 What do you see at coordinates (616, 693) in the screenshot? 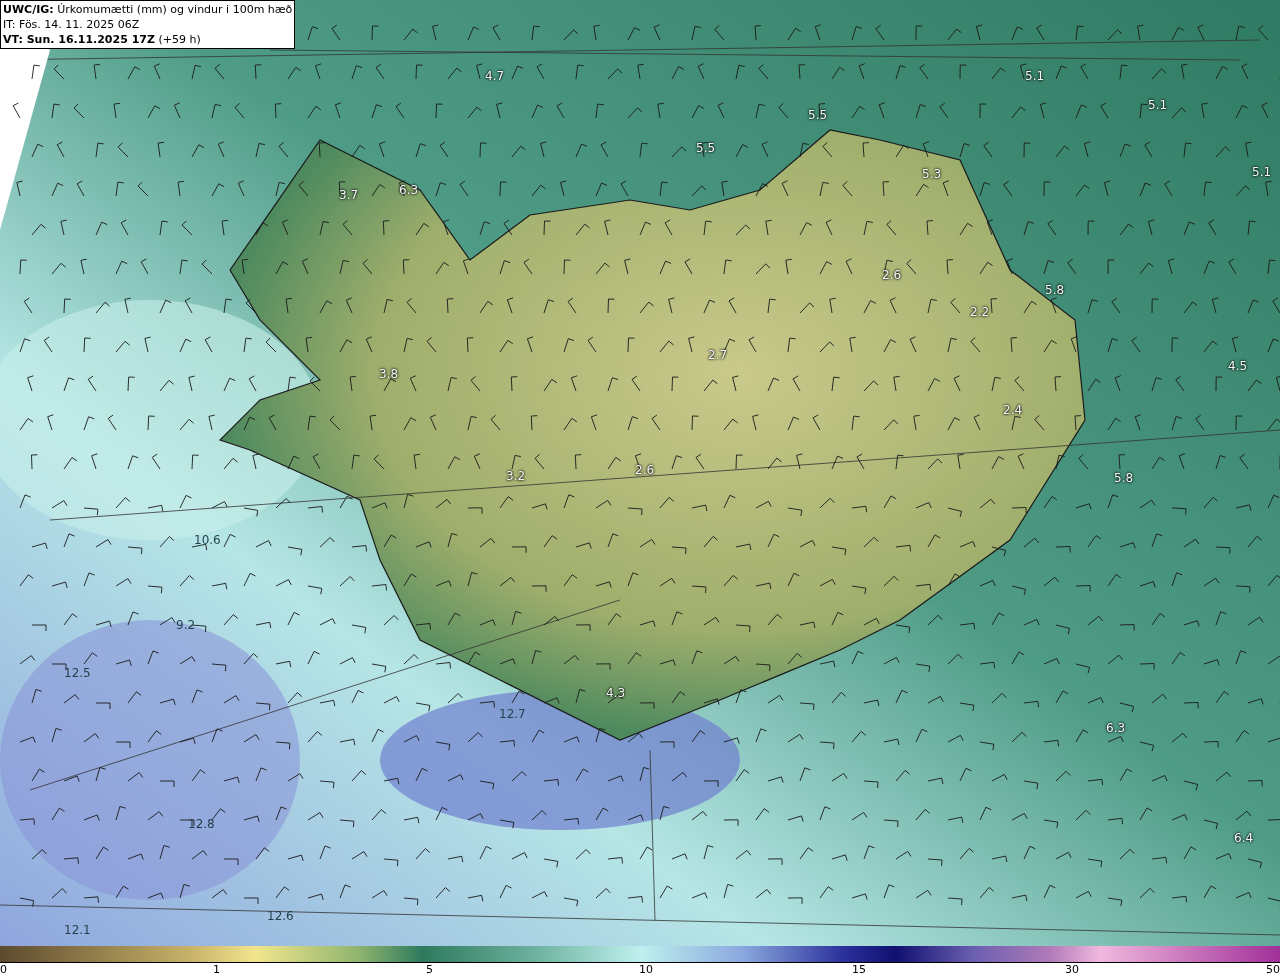
I see `map-value-label: 4.3` at bounding box center [616, 693].